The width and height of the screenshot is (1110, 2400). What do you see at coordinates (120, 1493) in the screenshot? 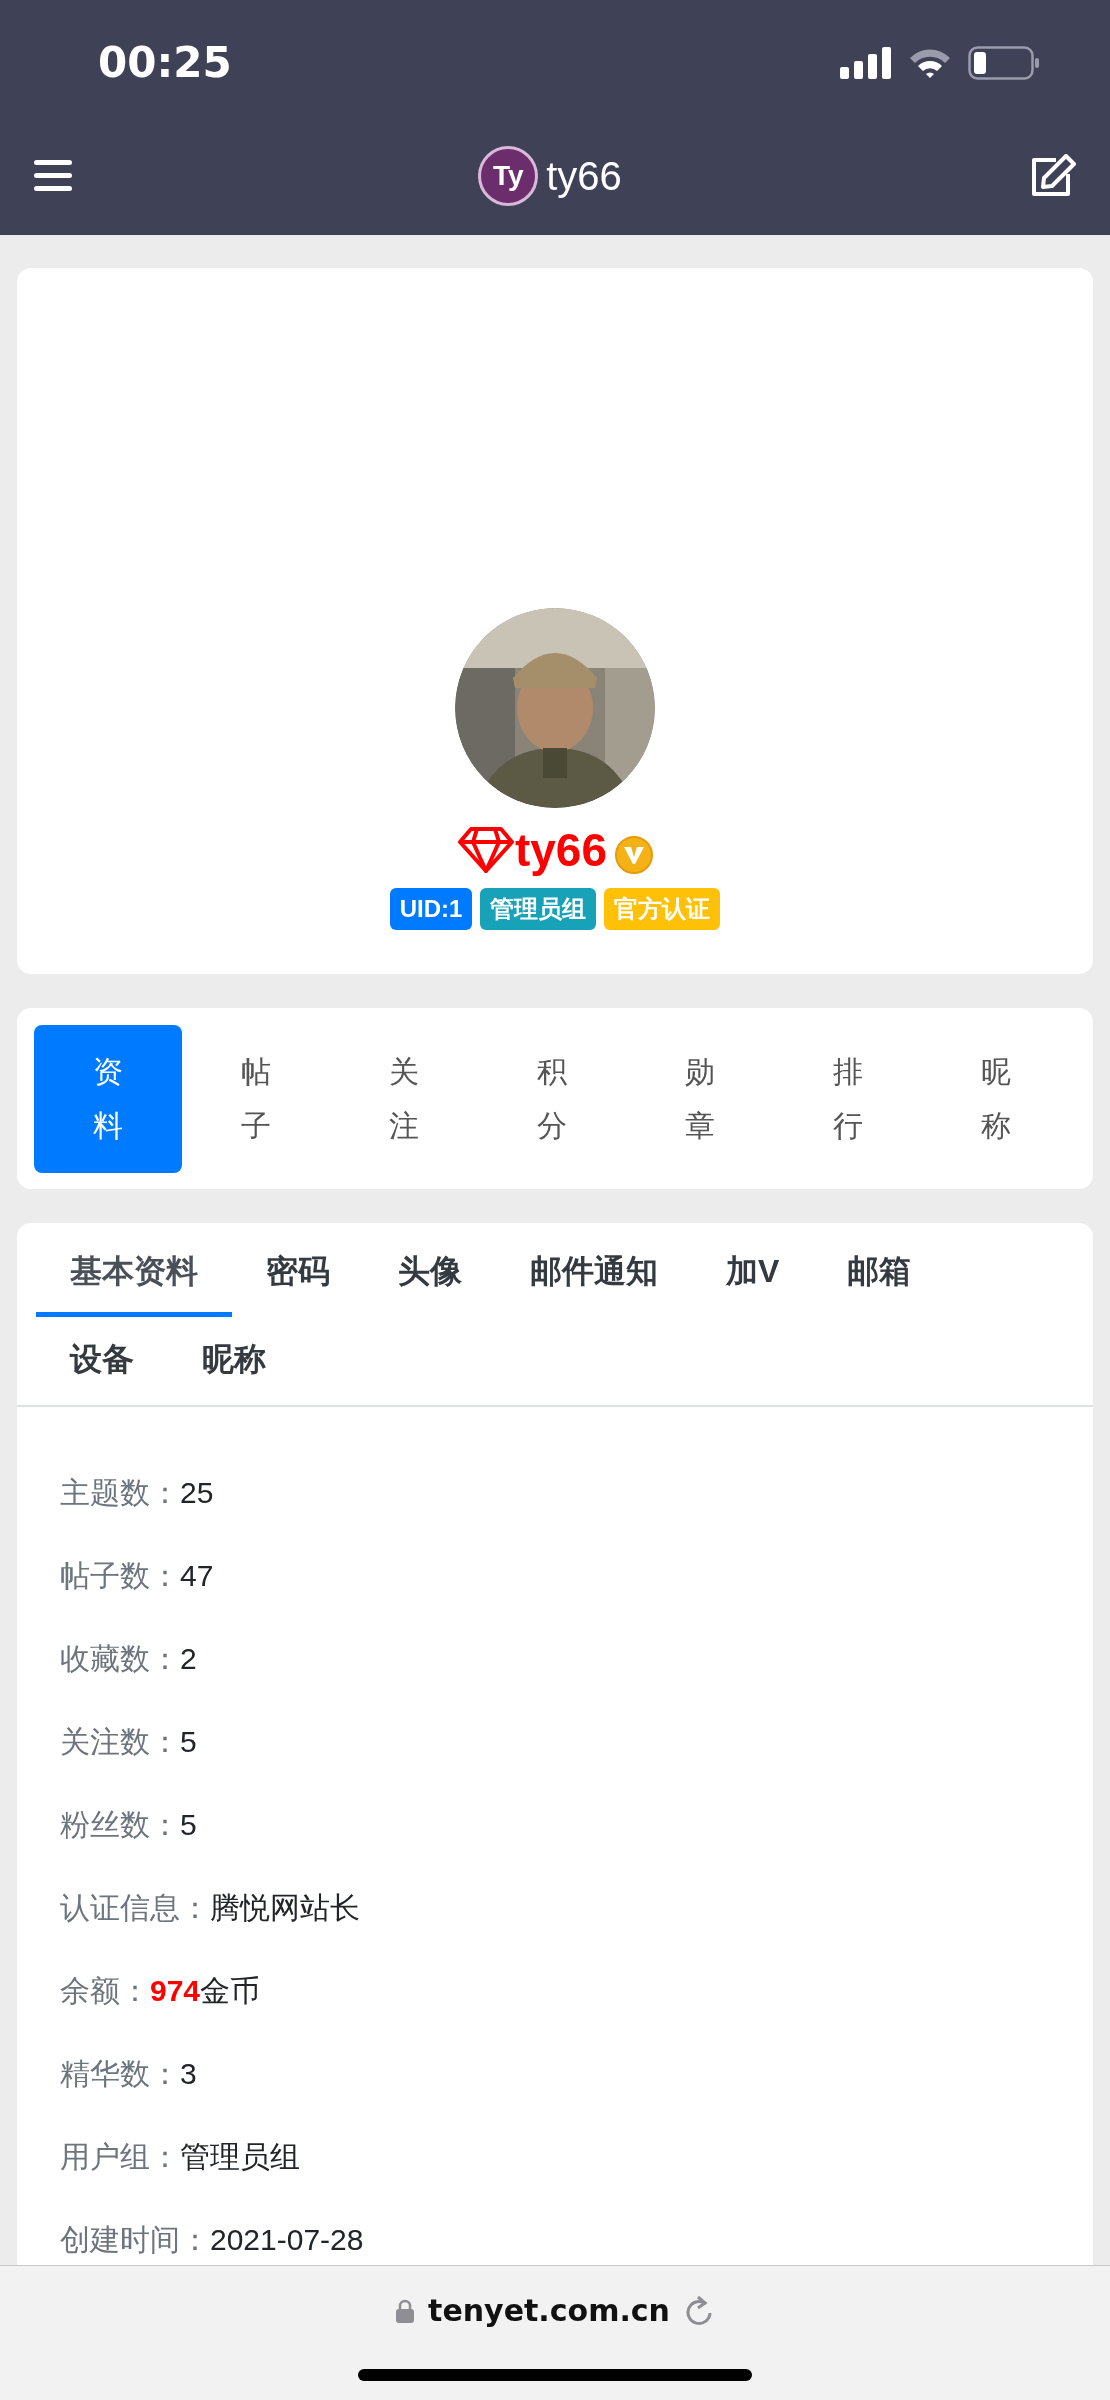
I see `info-label: 主题数：` at bounding box center [120, 1493].